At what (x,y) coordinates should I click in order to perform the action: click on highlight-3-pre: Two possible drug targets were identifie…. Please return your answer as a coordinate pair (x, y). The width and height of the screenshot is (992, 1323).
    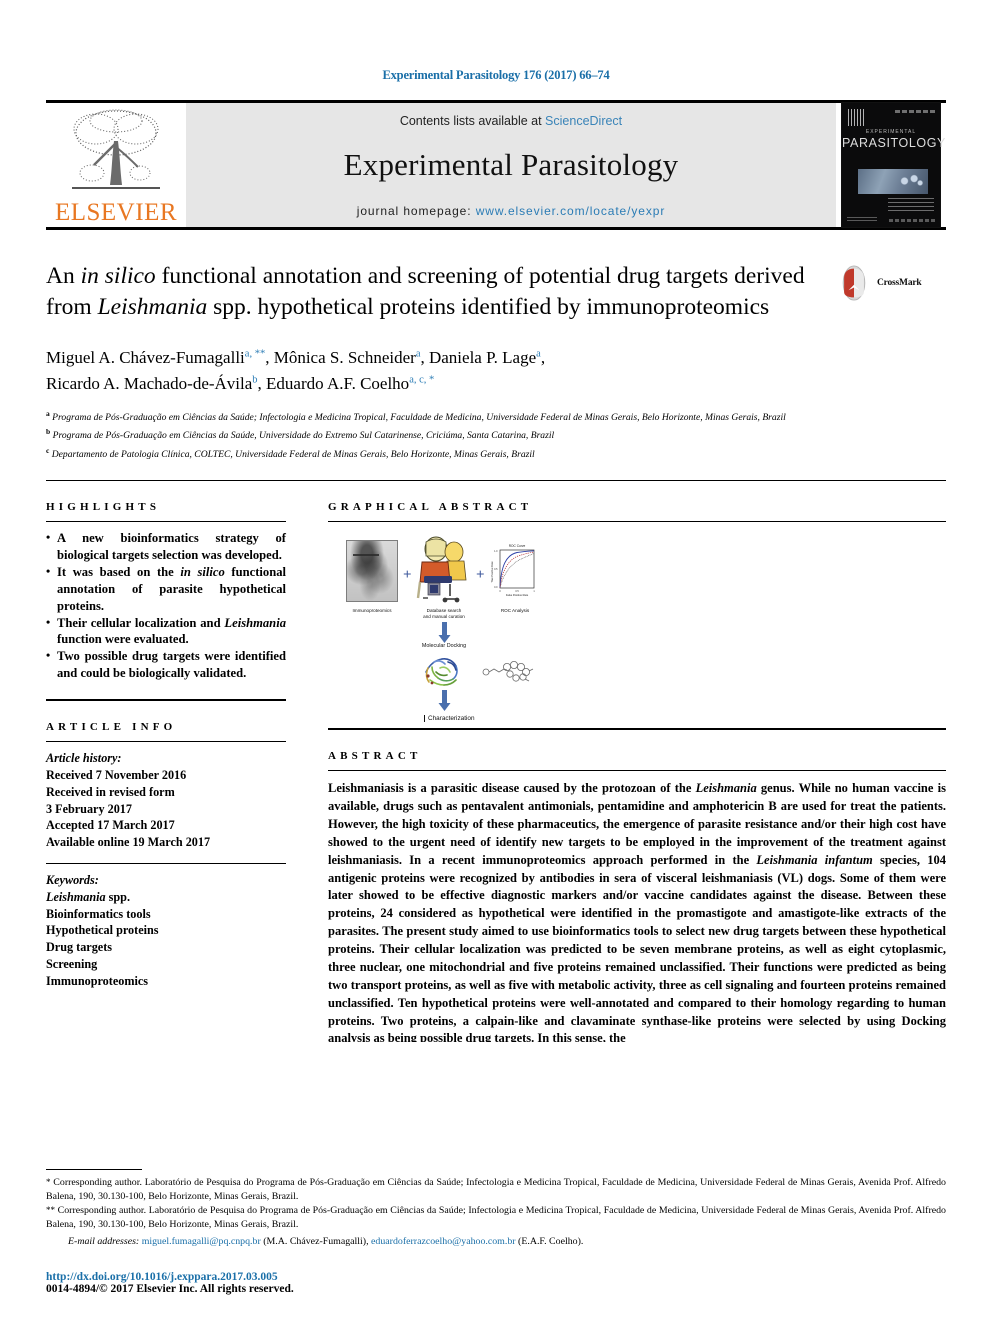
    Looking at the image, I should click on (171, 665).